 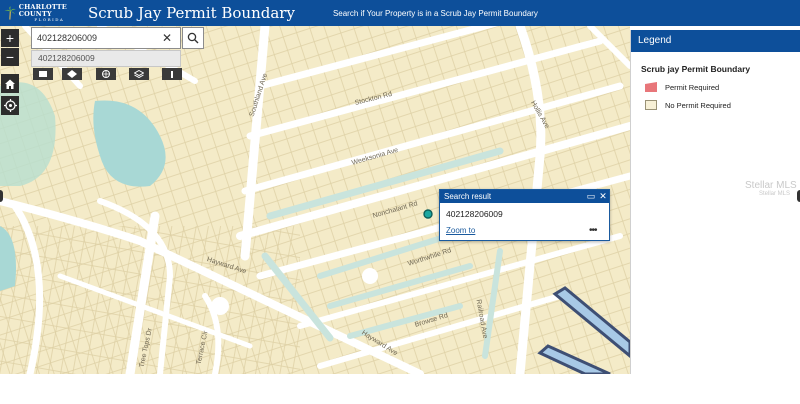 I want to click on globe-tool-button, so click(x=106, y=74).